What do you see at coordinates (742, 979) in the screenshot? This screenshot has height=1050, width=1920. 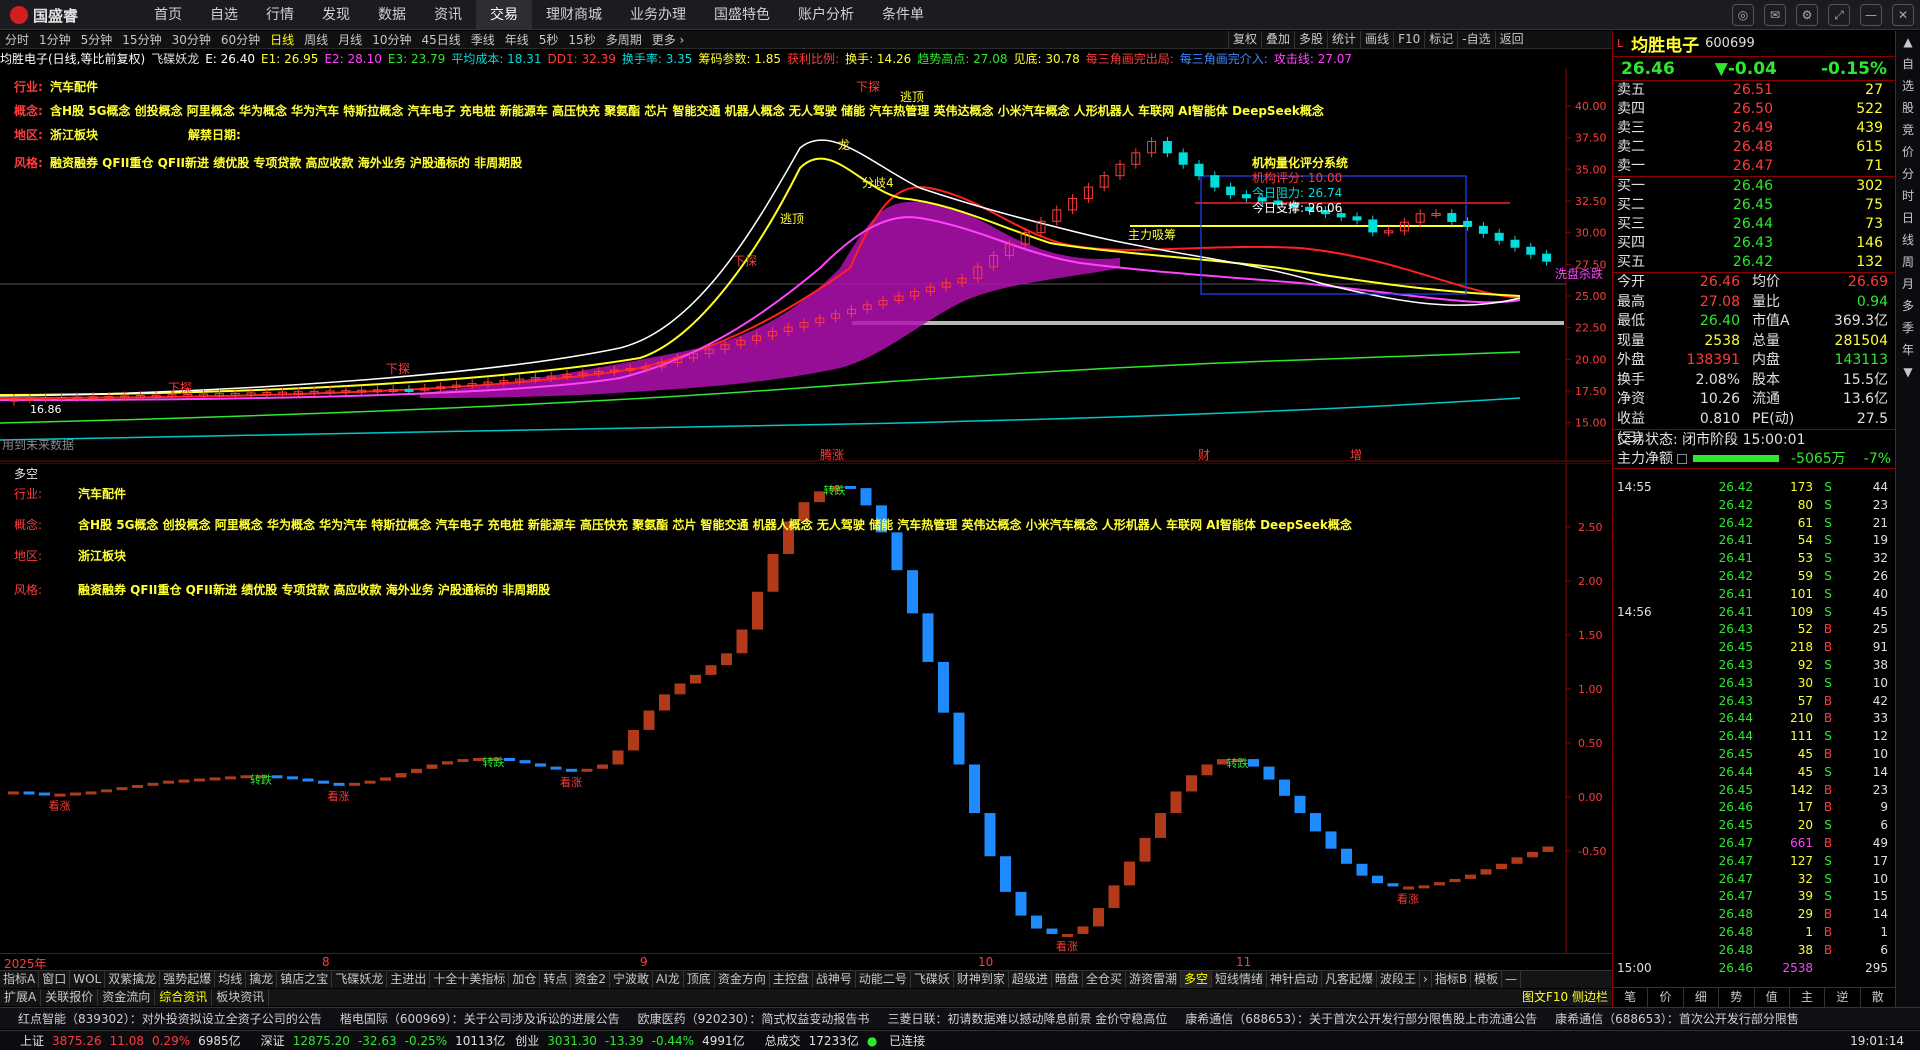 I see `indicator-tab-17: 资金方向` at bounding box center [742, 979].